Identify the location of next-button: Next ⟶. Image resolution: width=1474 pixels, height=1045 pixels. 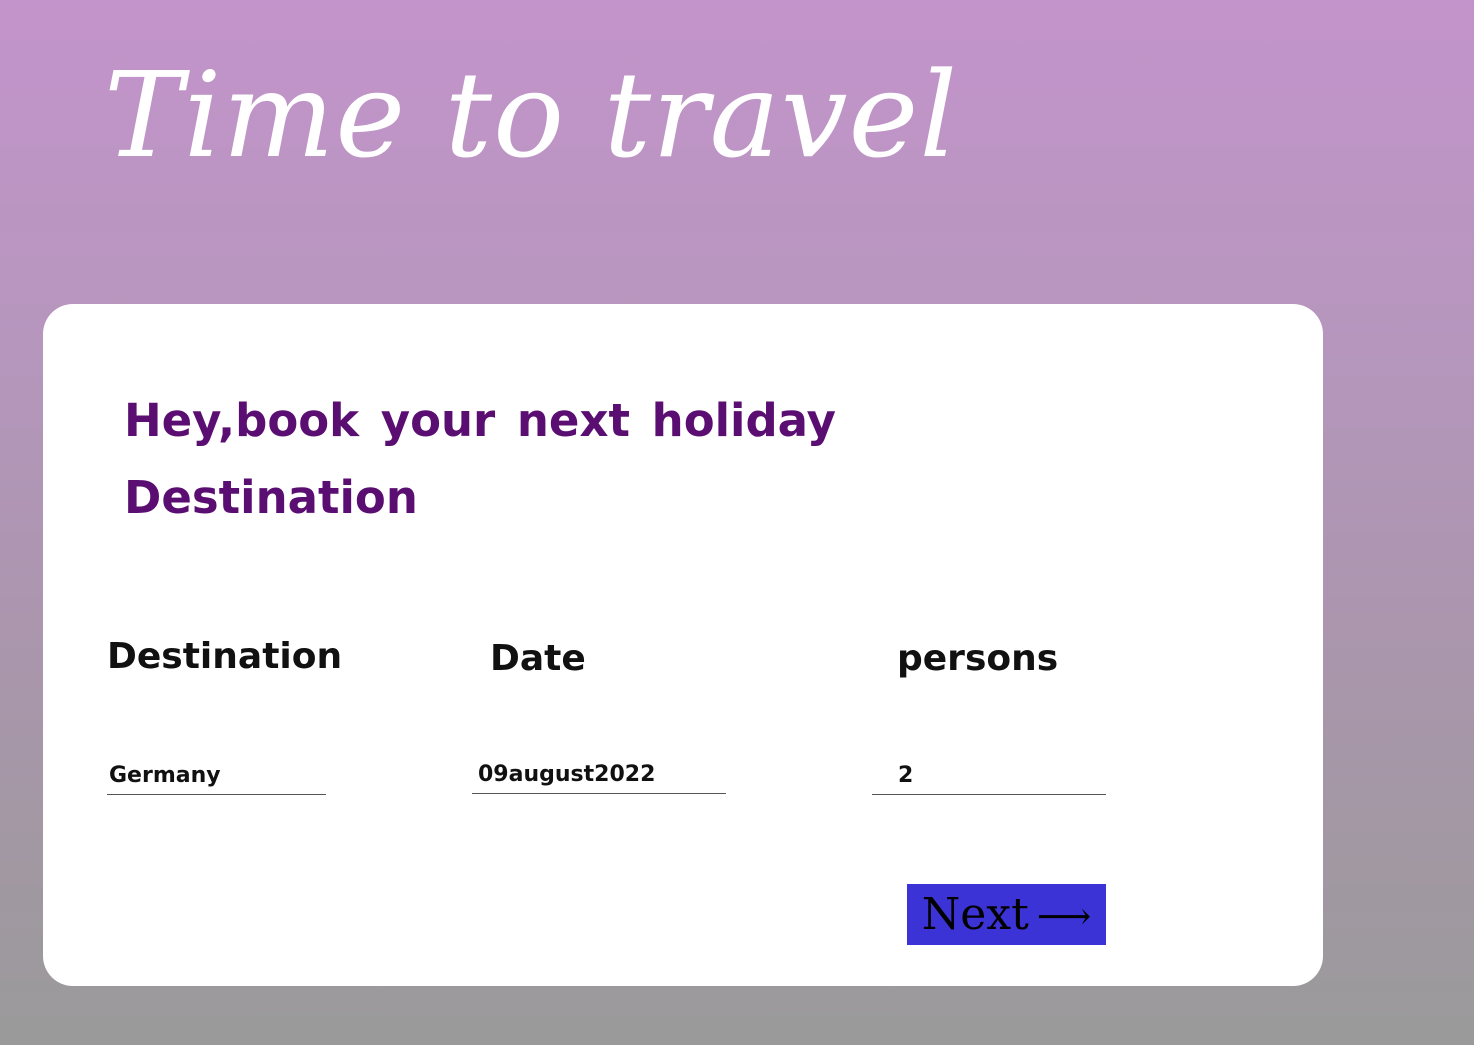
(1006, 914).